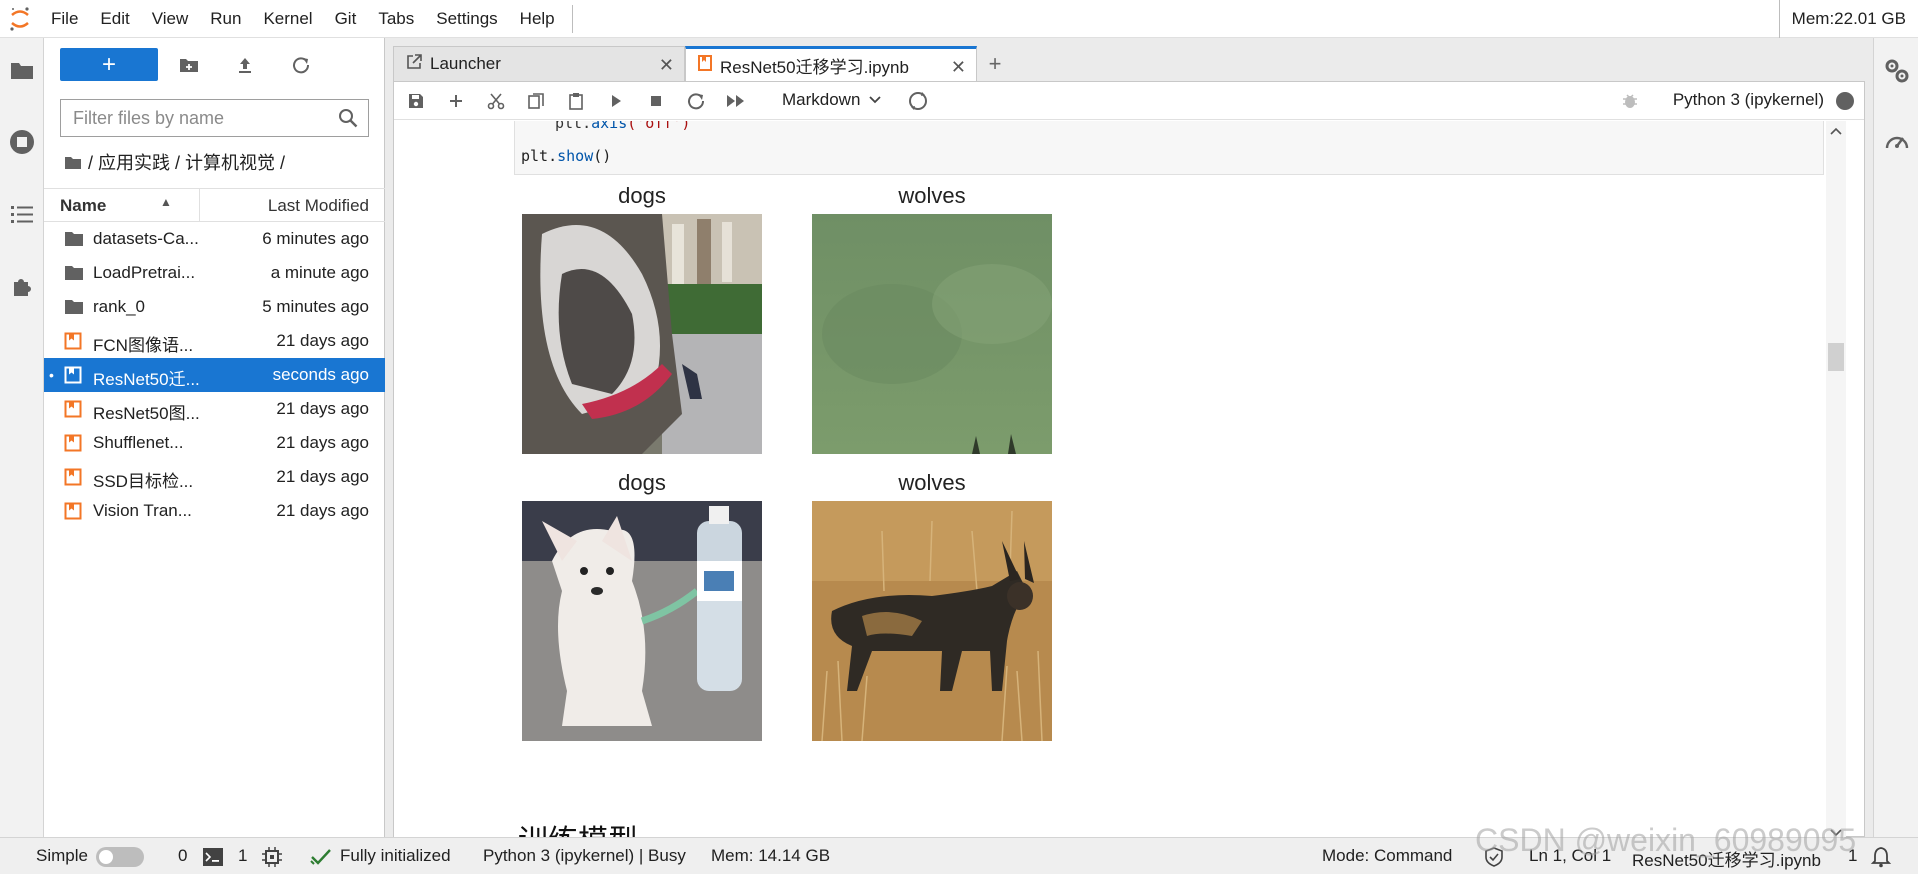  I want to click on kernel-chip-icon, so click(272, 859).